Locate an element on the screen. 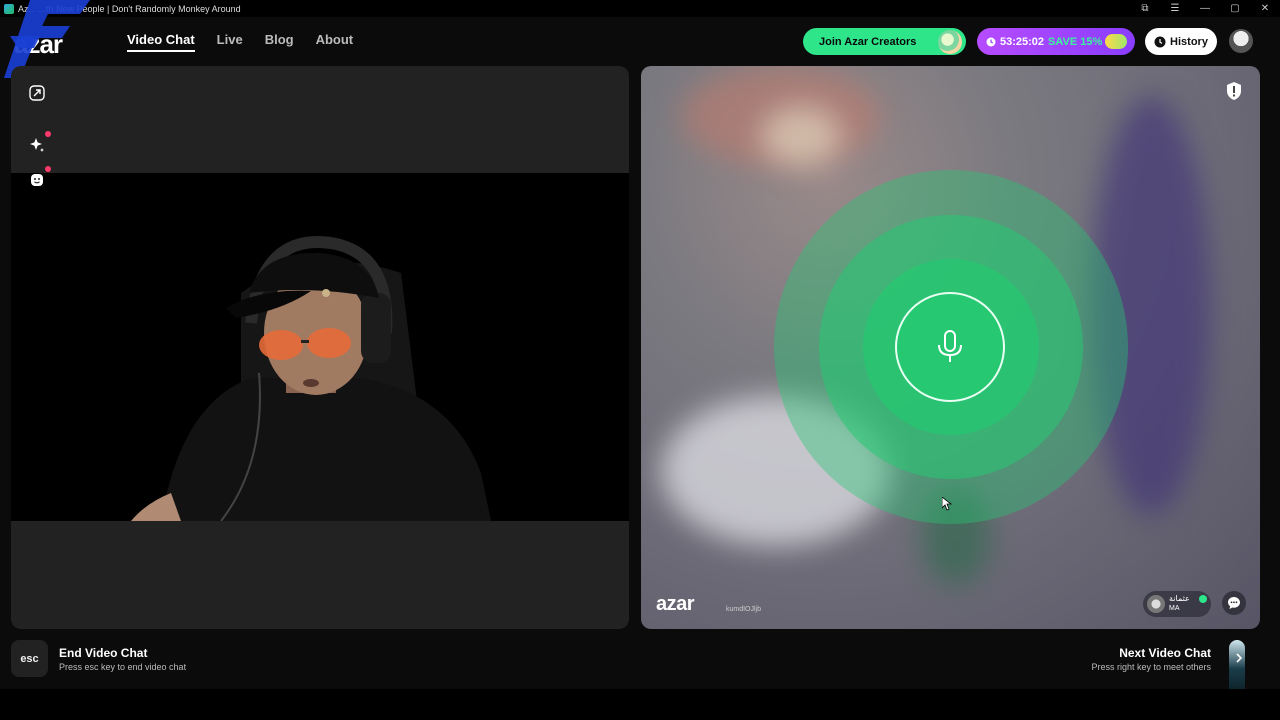 The height and width of the screenshot is (720, 1280). creators-badge-icon is located at coordinates (950, 42).